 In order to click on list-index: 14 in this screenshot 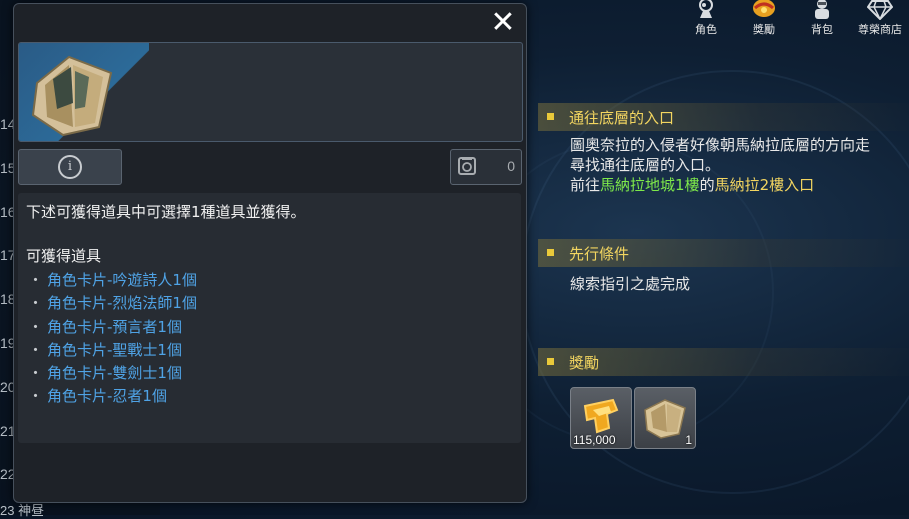, I will do `click(8, 124)`.